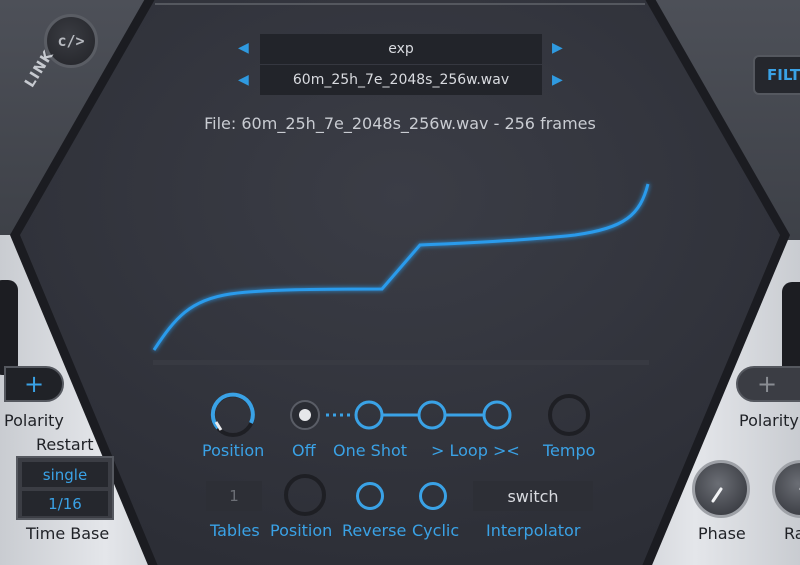 The width and height of the screenshot is (800, 565). Describe the element at coordinates (569, 417) in the screenshot. I see `tempo-knob` at that location.